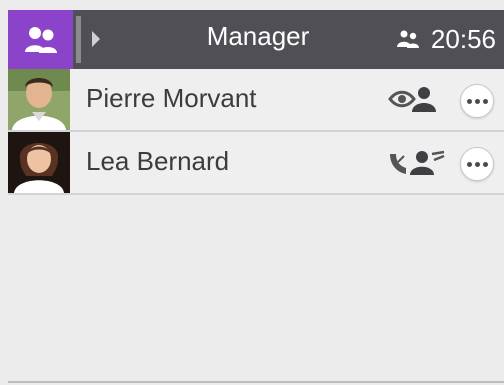  I want to click on status-area: 20:56, so click(446, 39).